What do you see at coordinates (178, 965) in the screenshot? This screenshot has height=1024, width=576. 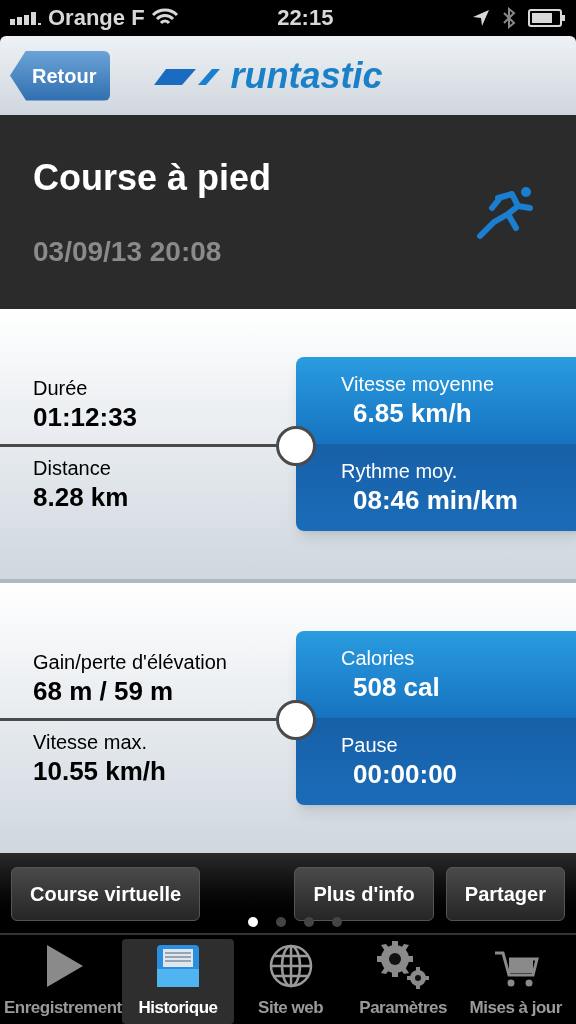 I see `inbox-tray-icon` at bounding box center [178, 965].